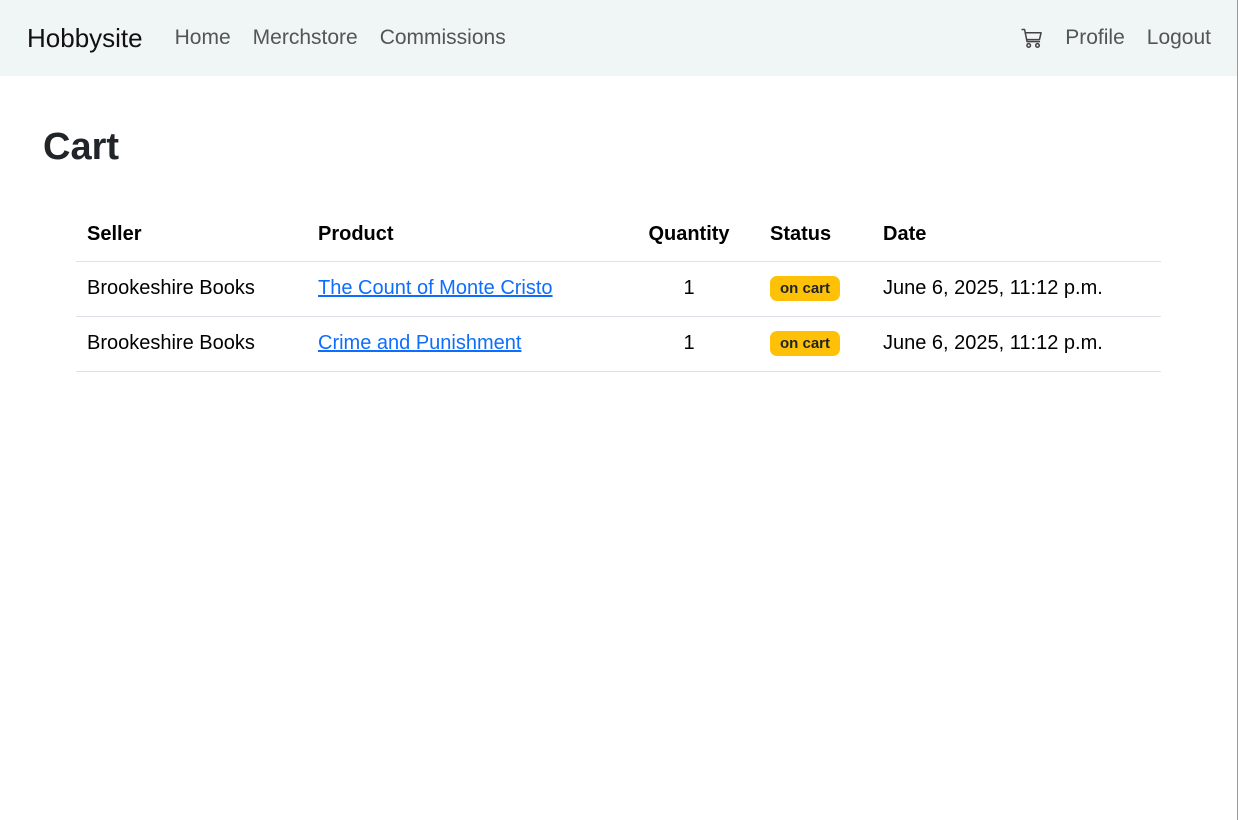  Describe the element at coordinates (203, 38) in the screenshot. I see `nav-link-home: Home` at that location.